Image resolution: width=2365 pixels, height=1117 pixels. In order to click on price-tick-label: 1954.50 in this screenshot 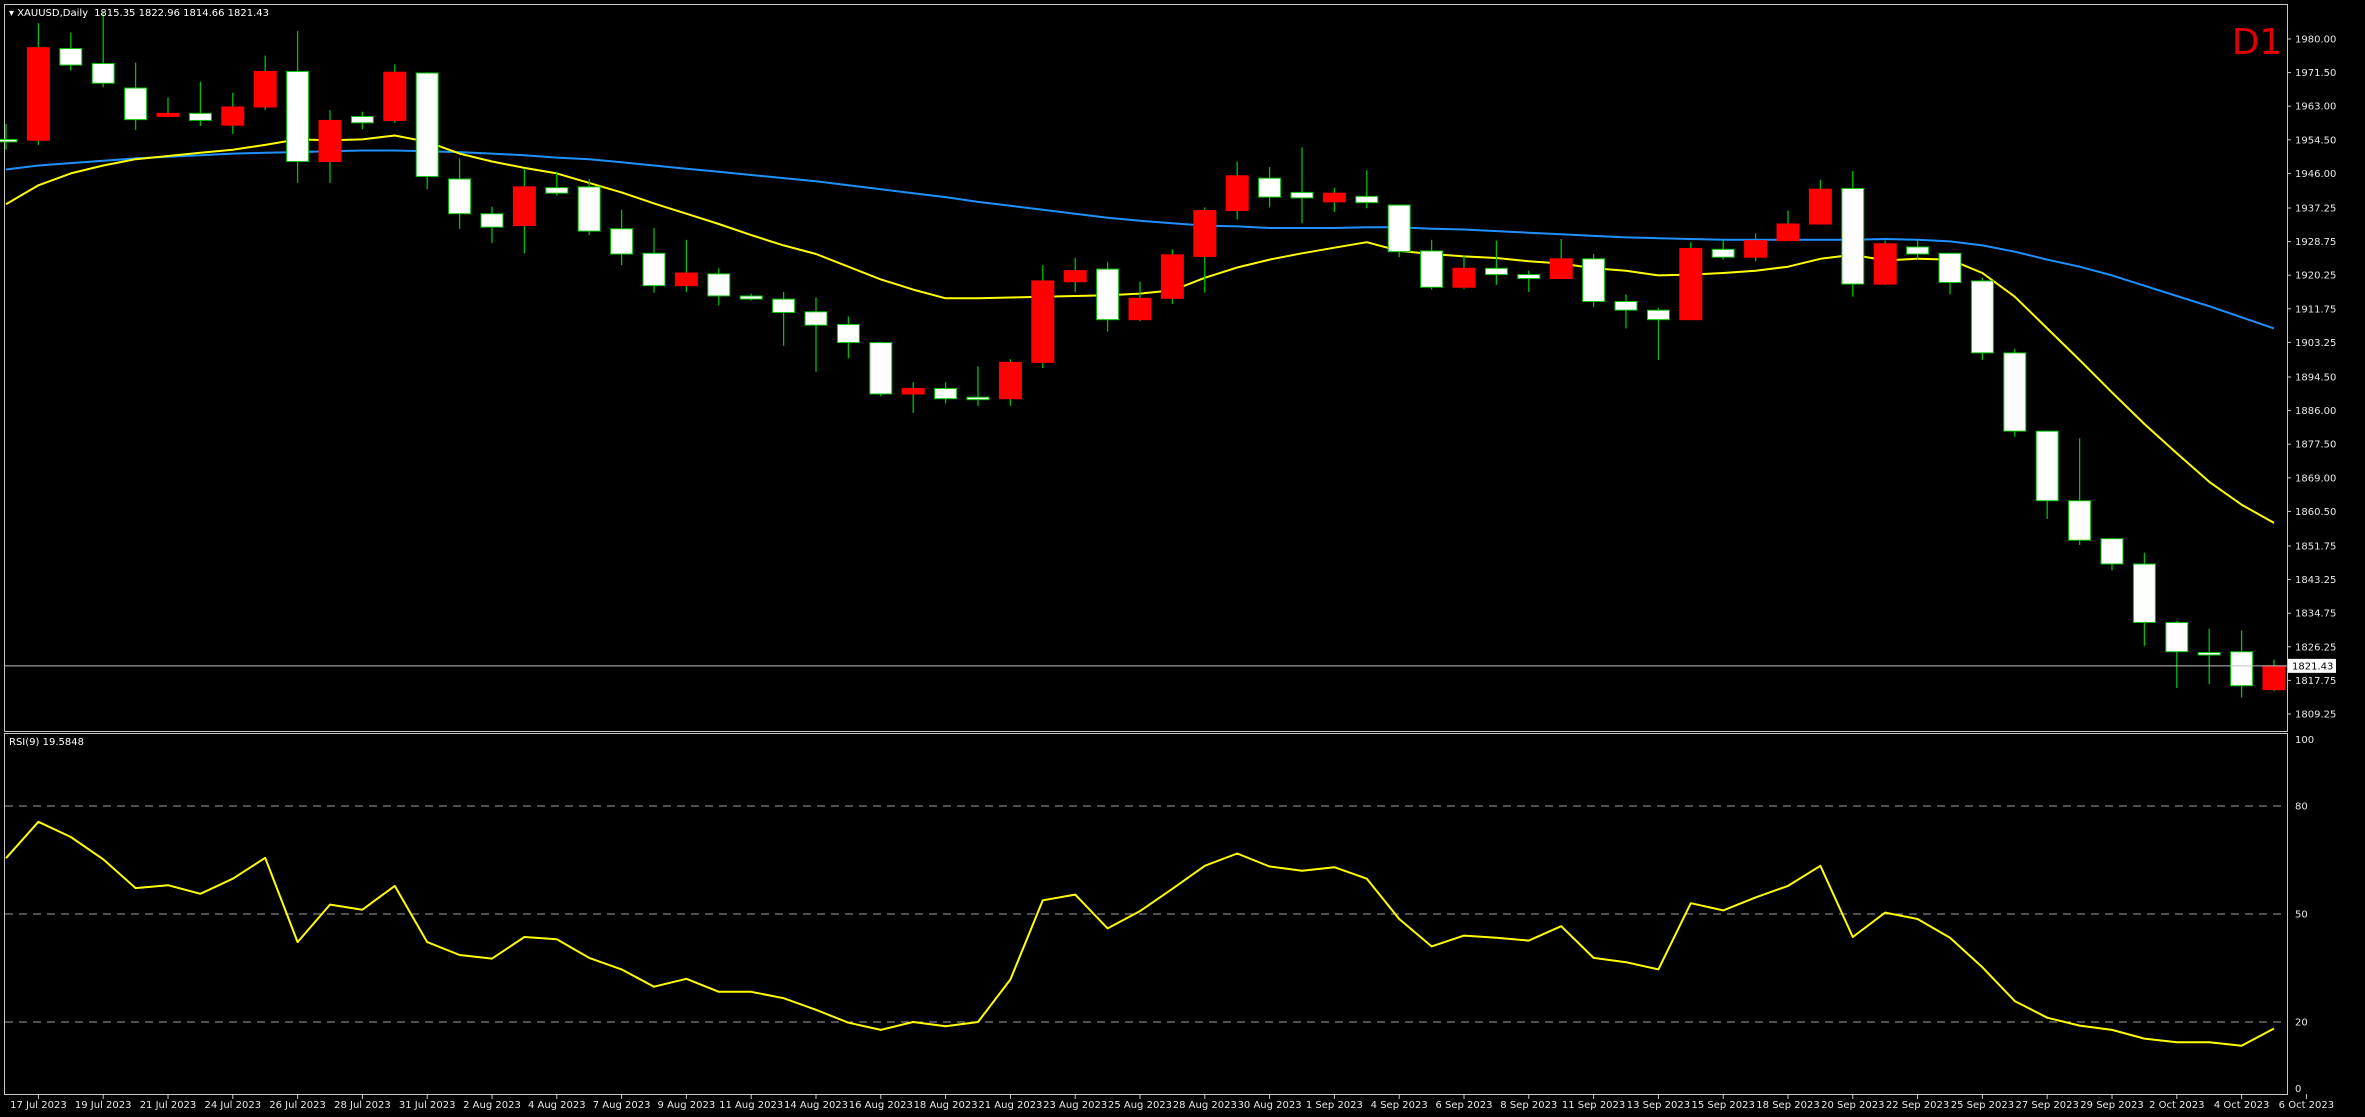, I will do `click(2315, 140)`.